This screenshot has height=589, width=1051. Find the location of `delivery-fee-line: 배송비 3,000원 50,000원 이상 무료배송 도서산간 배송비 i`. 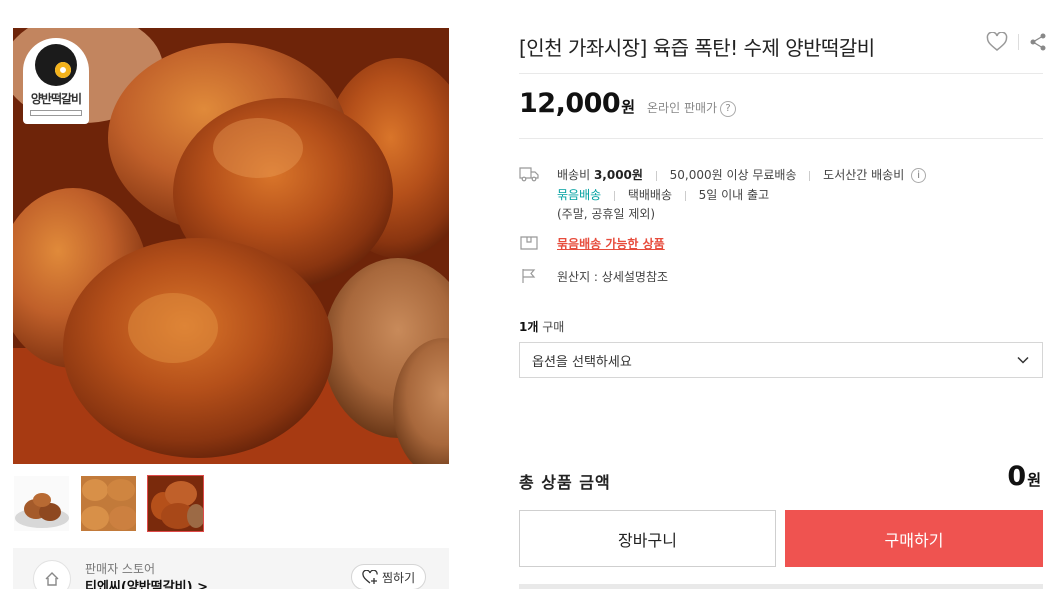

delivery-fee-line: 배송비 3,000원 50,000원 이상 무료배송 도서산간 배송비 i is located at coordinates (742, 174).